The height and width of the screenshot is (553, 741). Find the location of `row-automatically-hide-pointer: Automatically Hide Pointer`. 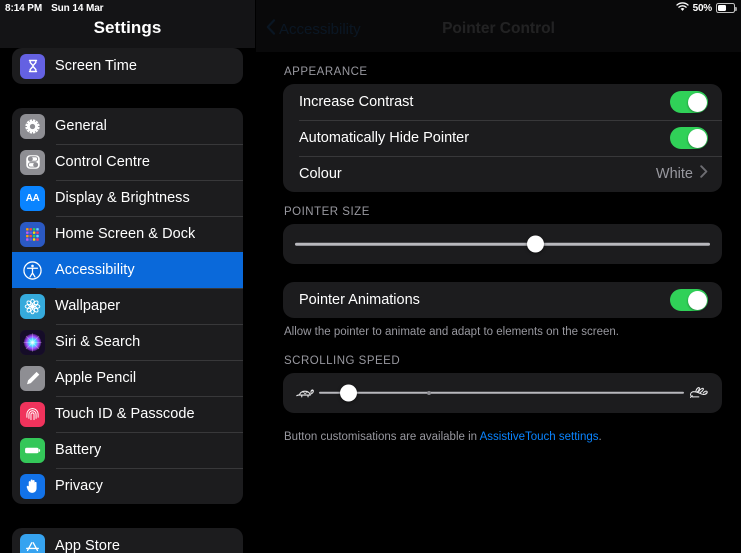

row-automatically-hide-pointer: Automatically Hide Pointer is located at coordinates (502, 138).